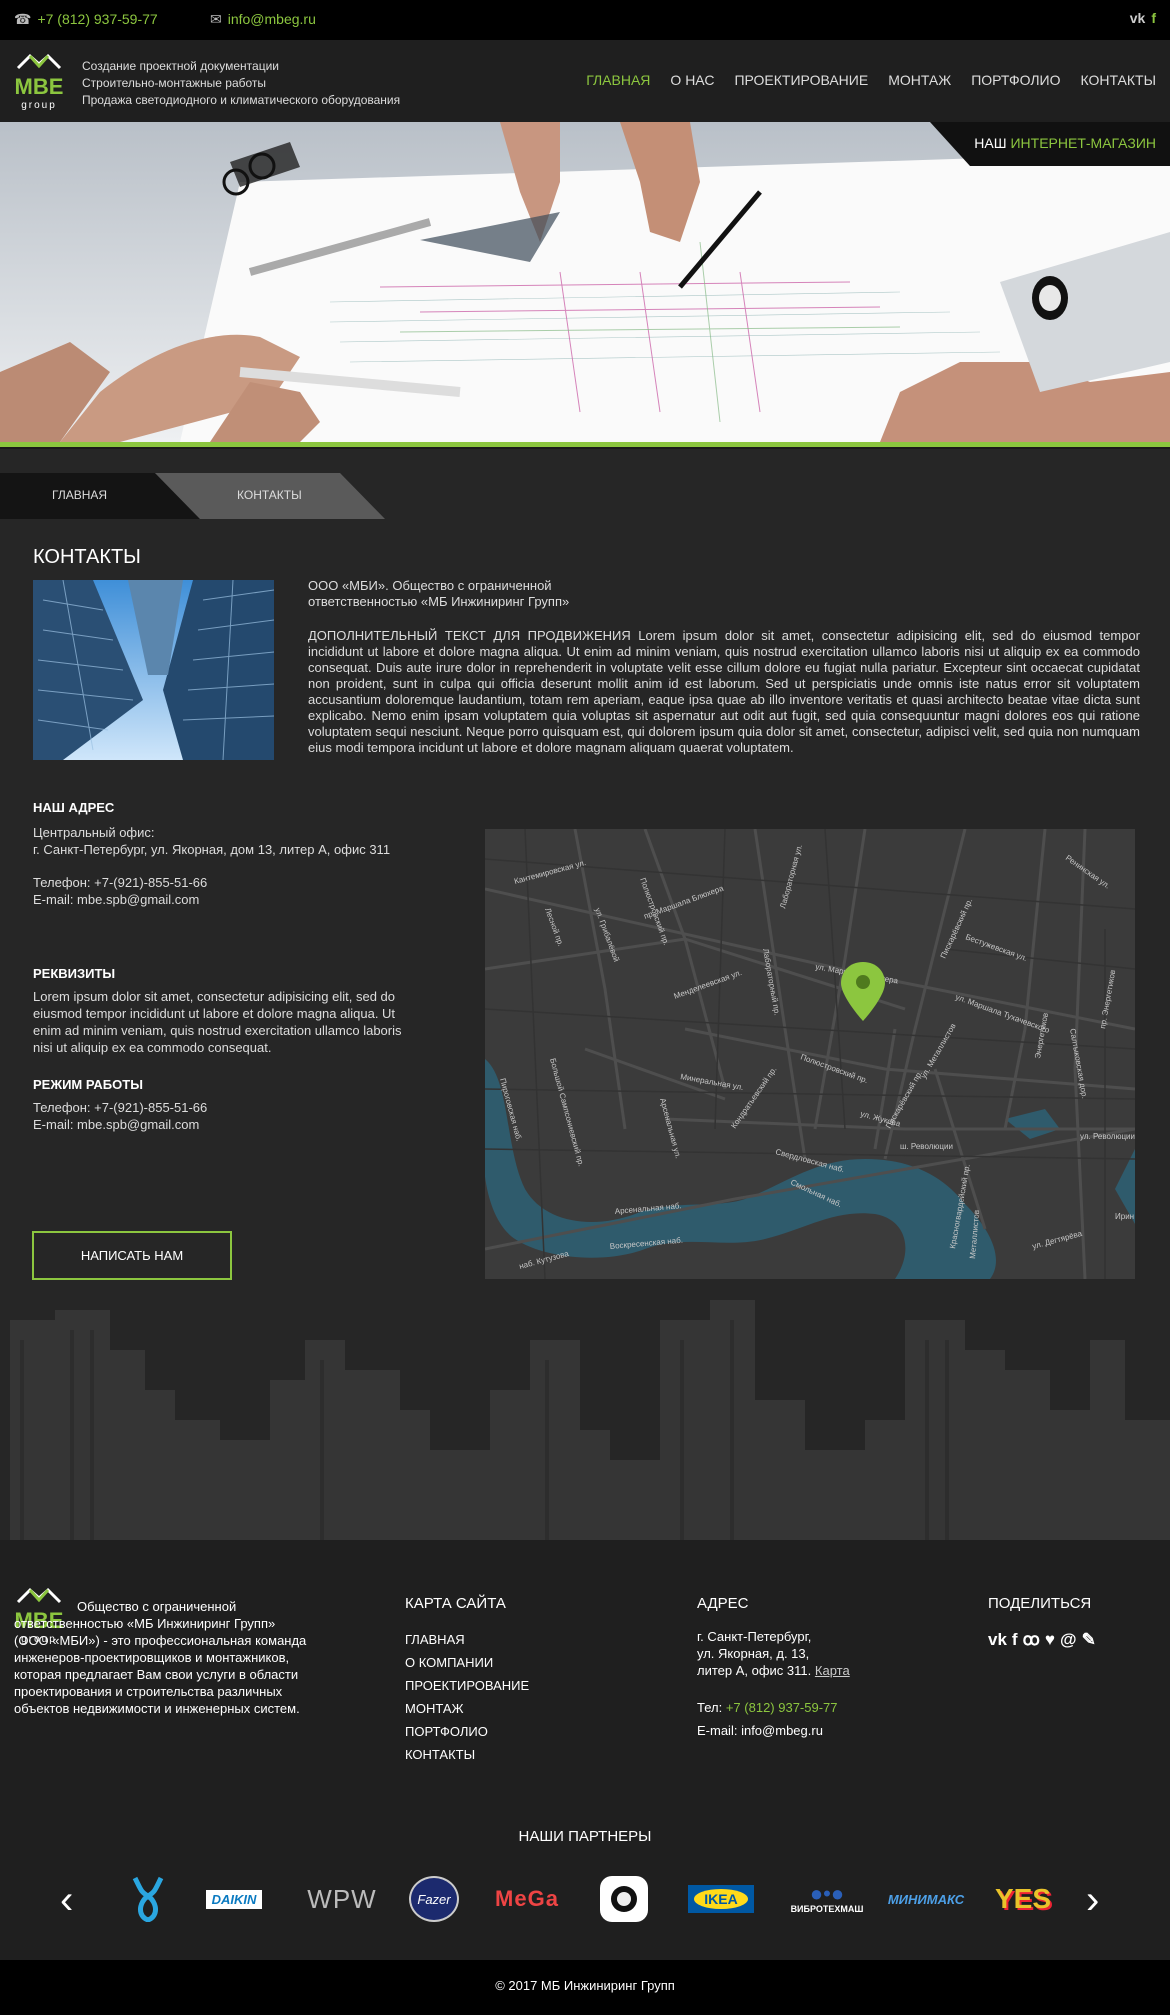 This screenshot has width=1170, height=2015. I want to click on envelope-icon: ✉, so click(216, 19).